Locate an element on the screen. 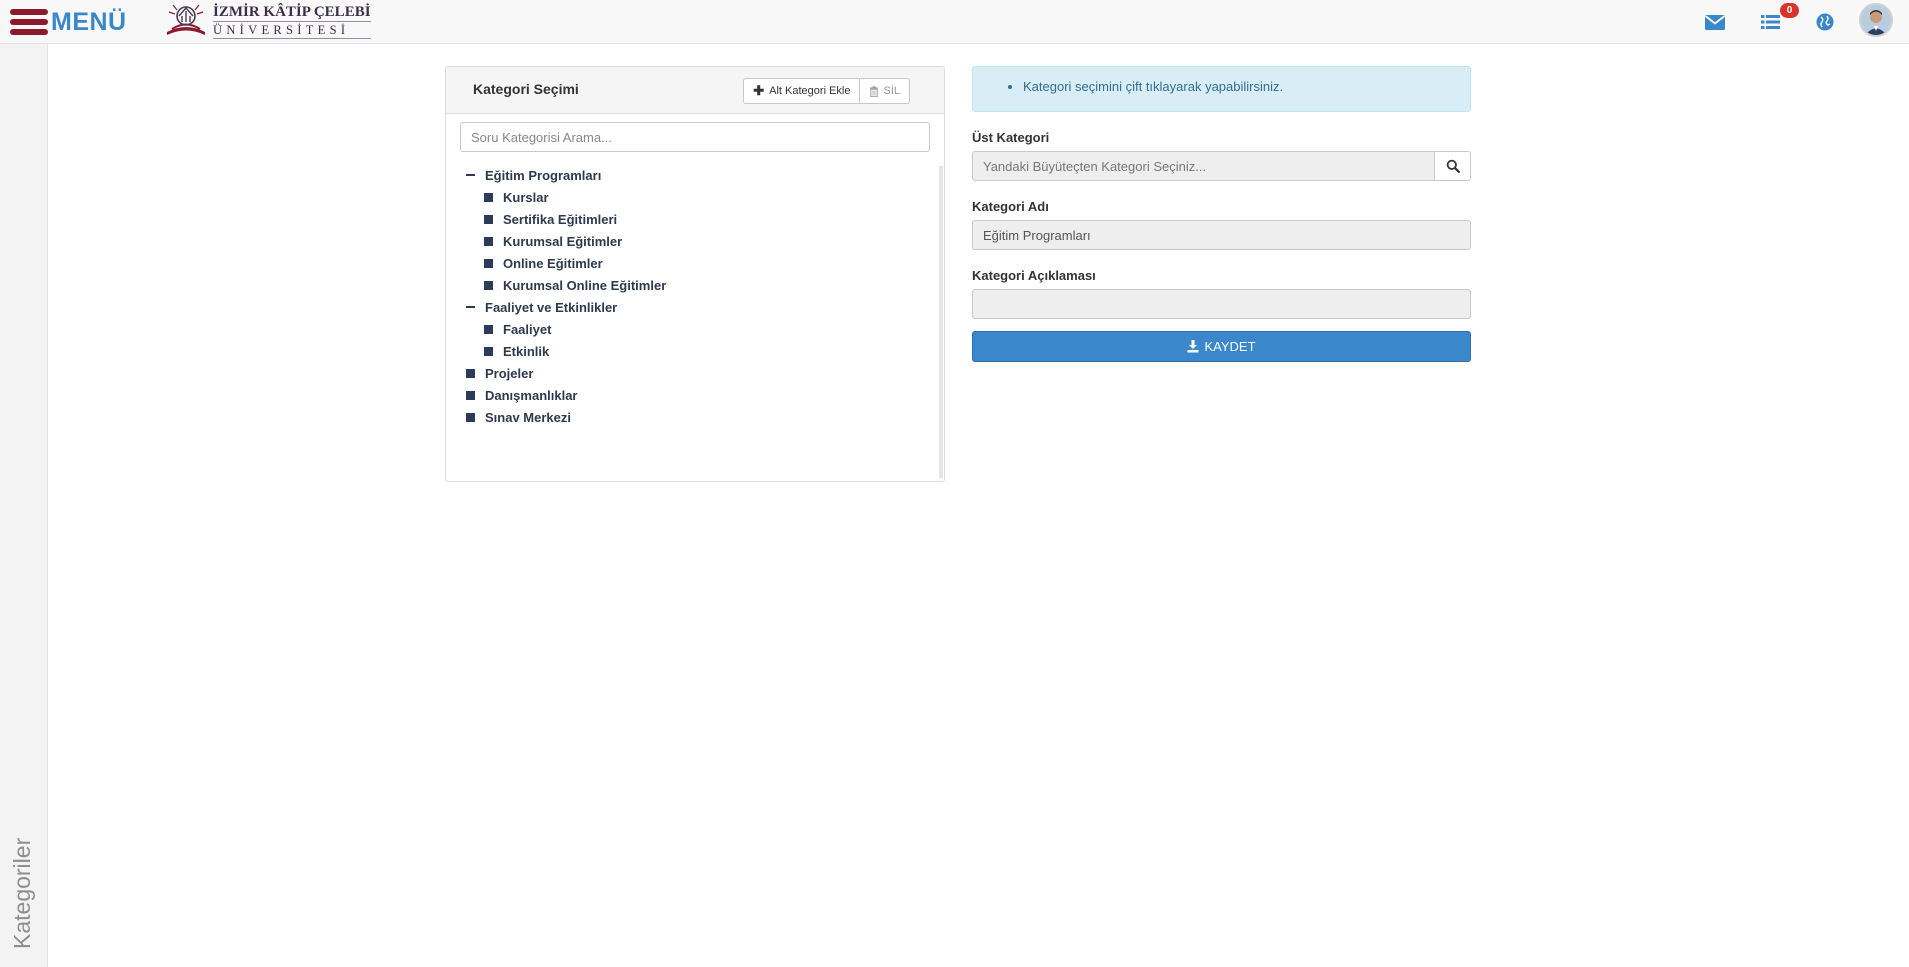  category-description-label: Kategori Açıklaması is located at coordinates (1034, 275).